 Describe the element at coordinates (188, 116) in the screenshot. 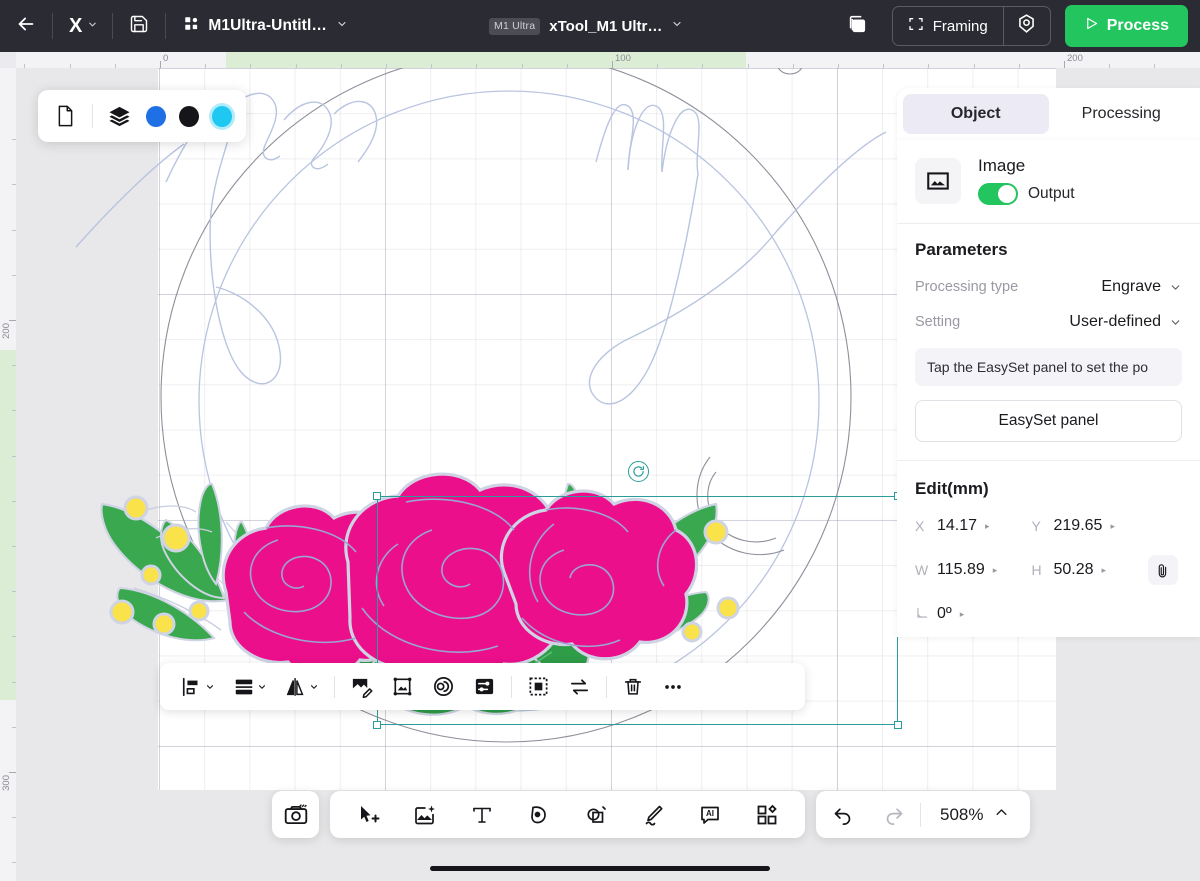

I see `color-swatch-black` at that location.